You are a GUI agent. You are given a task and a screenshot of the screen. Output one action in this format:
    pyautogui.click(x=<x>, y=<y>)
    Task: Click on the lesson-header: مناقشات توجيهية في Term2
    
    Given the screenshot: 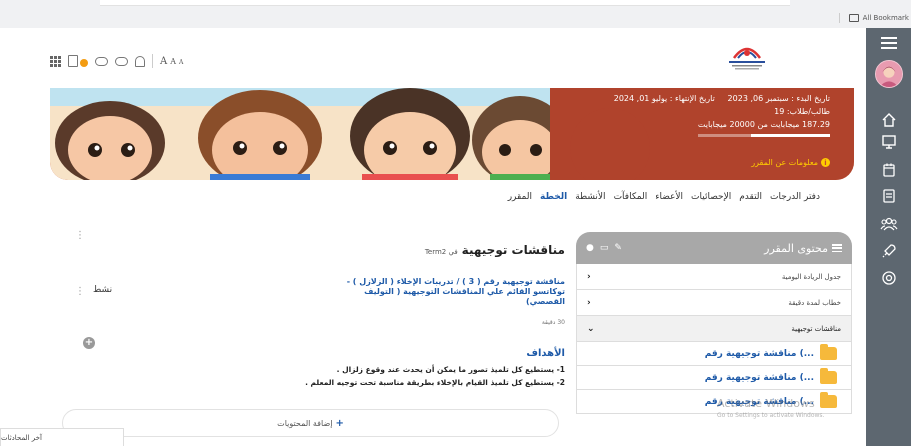 What is the action you would take?
    pyautogui.click(x=495, y=250)
    